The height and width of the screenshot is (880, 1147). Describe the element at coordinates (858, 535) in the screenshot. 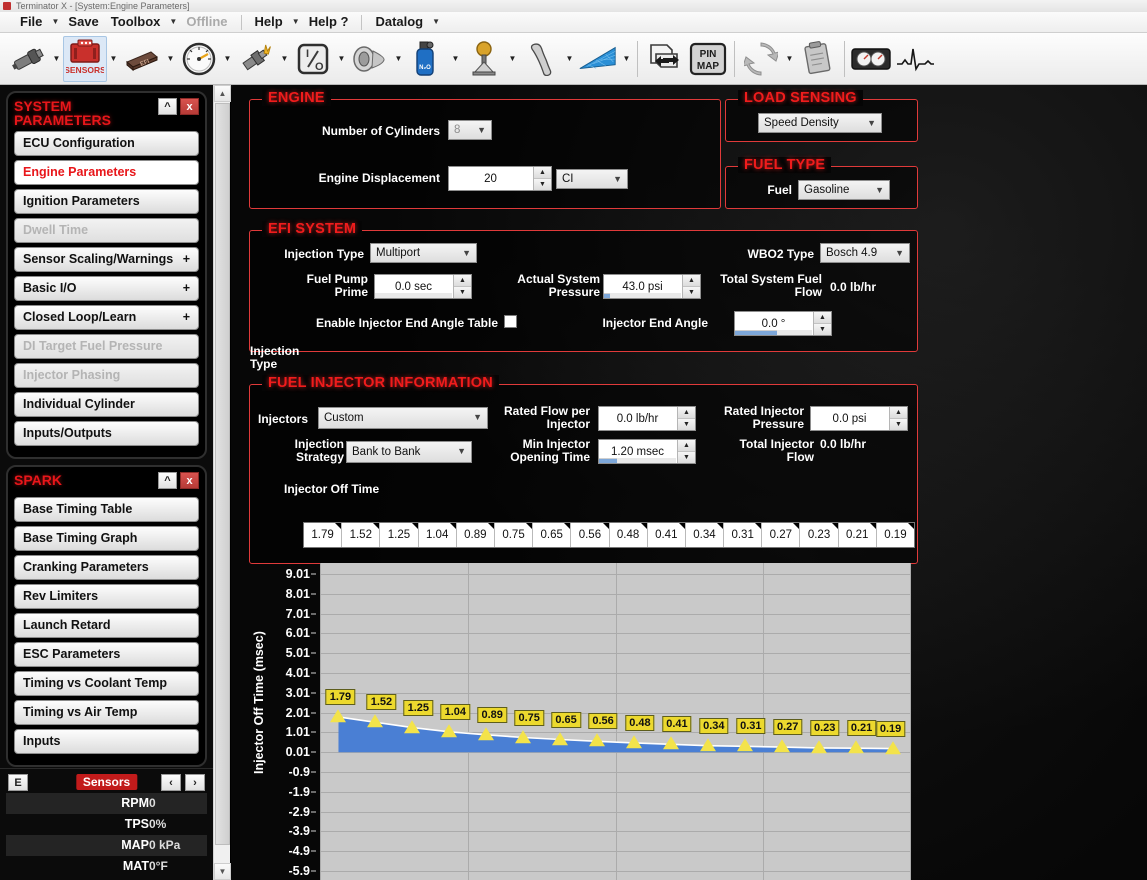

I see `injector-off-time-cell: 0.21` at that location.